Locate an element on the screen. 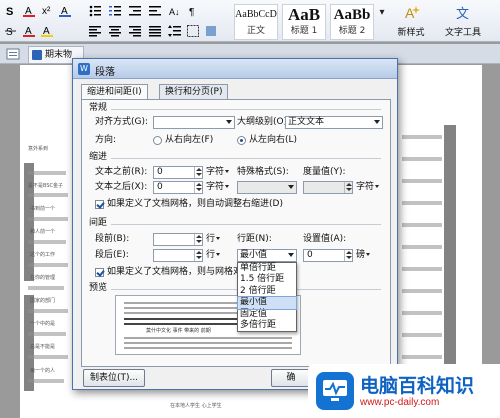 The height and width of the screenshot is (418, 500). space-before-unit: 行 is located at coordinates (213, 239).